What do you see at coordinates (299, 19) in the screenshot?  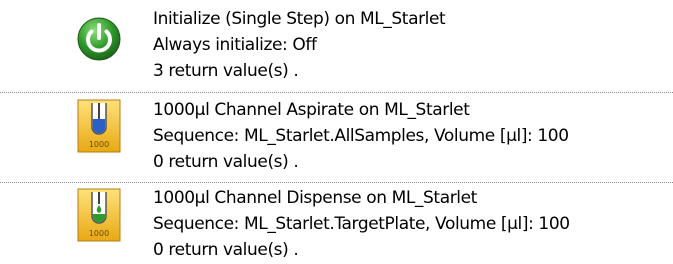 I see `step-title: Initialize (Single Step) on ML_Starlet` at bounding box center [299, 19].